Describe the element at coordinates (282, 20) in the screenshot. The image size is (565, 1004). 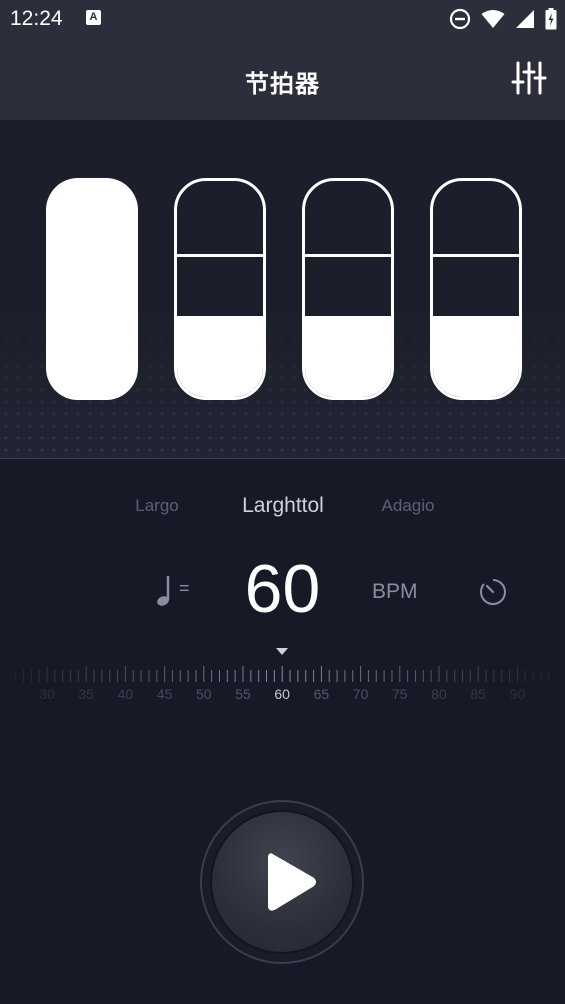
I see `status-bar: 12:24 A` at that location.